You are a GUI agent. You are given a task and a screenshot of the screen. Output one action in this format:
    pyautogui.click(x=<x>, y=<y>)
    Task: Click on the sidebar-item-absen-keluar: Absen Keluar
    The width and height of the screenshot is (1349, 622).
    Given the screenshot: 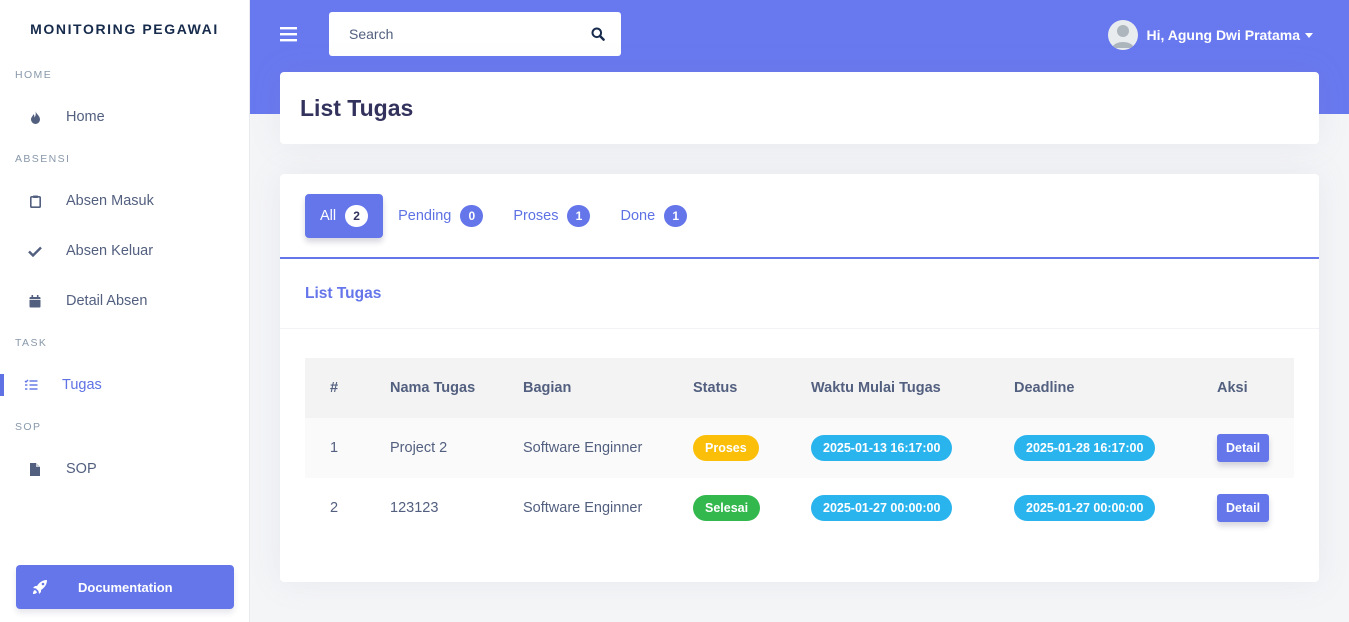 What is the action you would take?
    pyautogui.click(x=124, y=251)
    